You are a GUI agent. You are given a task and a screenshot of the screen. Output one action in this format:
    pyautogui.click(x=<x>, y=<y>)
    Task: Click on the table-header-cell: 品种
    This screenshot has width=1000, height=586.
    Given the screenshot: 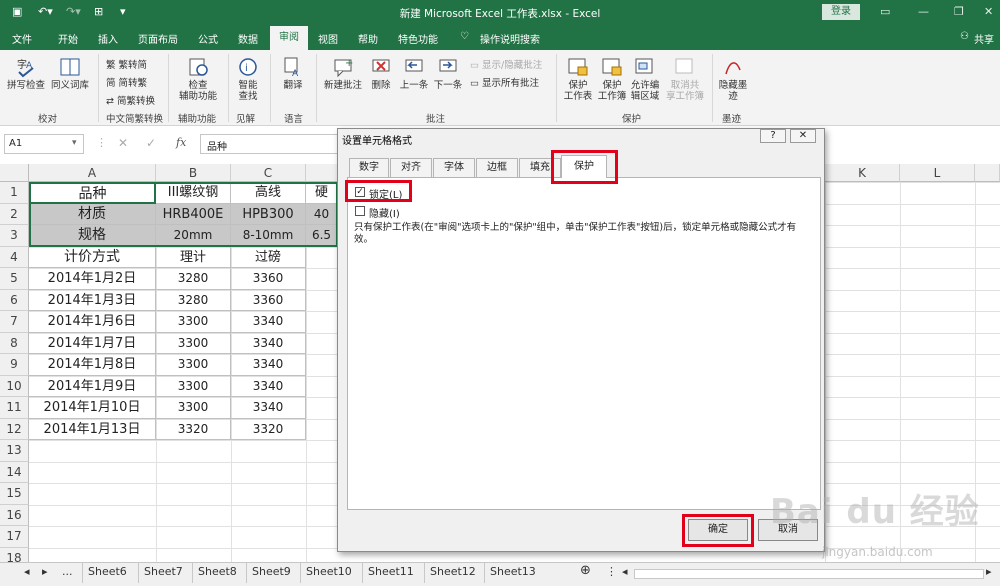 What is the action you would take?
    pyautogui.click(x=92, y=193)
    